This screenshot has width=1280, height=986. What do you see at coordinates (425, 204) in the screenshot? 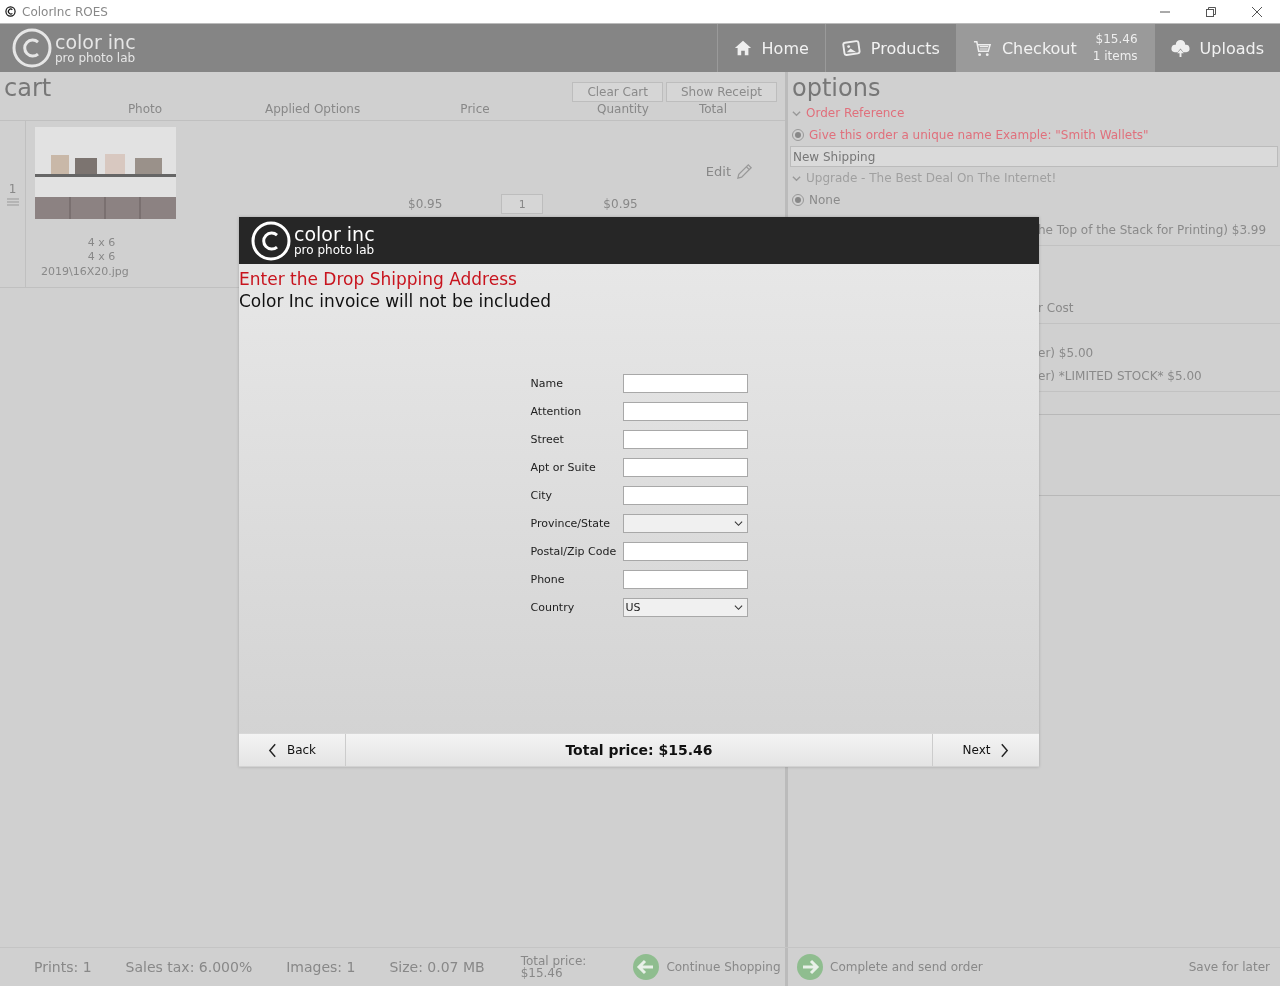
I see `price-cell: $0.95` at bounding box center [425, 204].